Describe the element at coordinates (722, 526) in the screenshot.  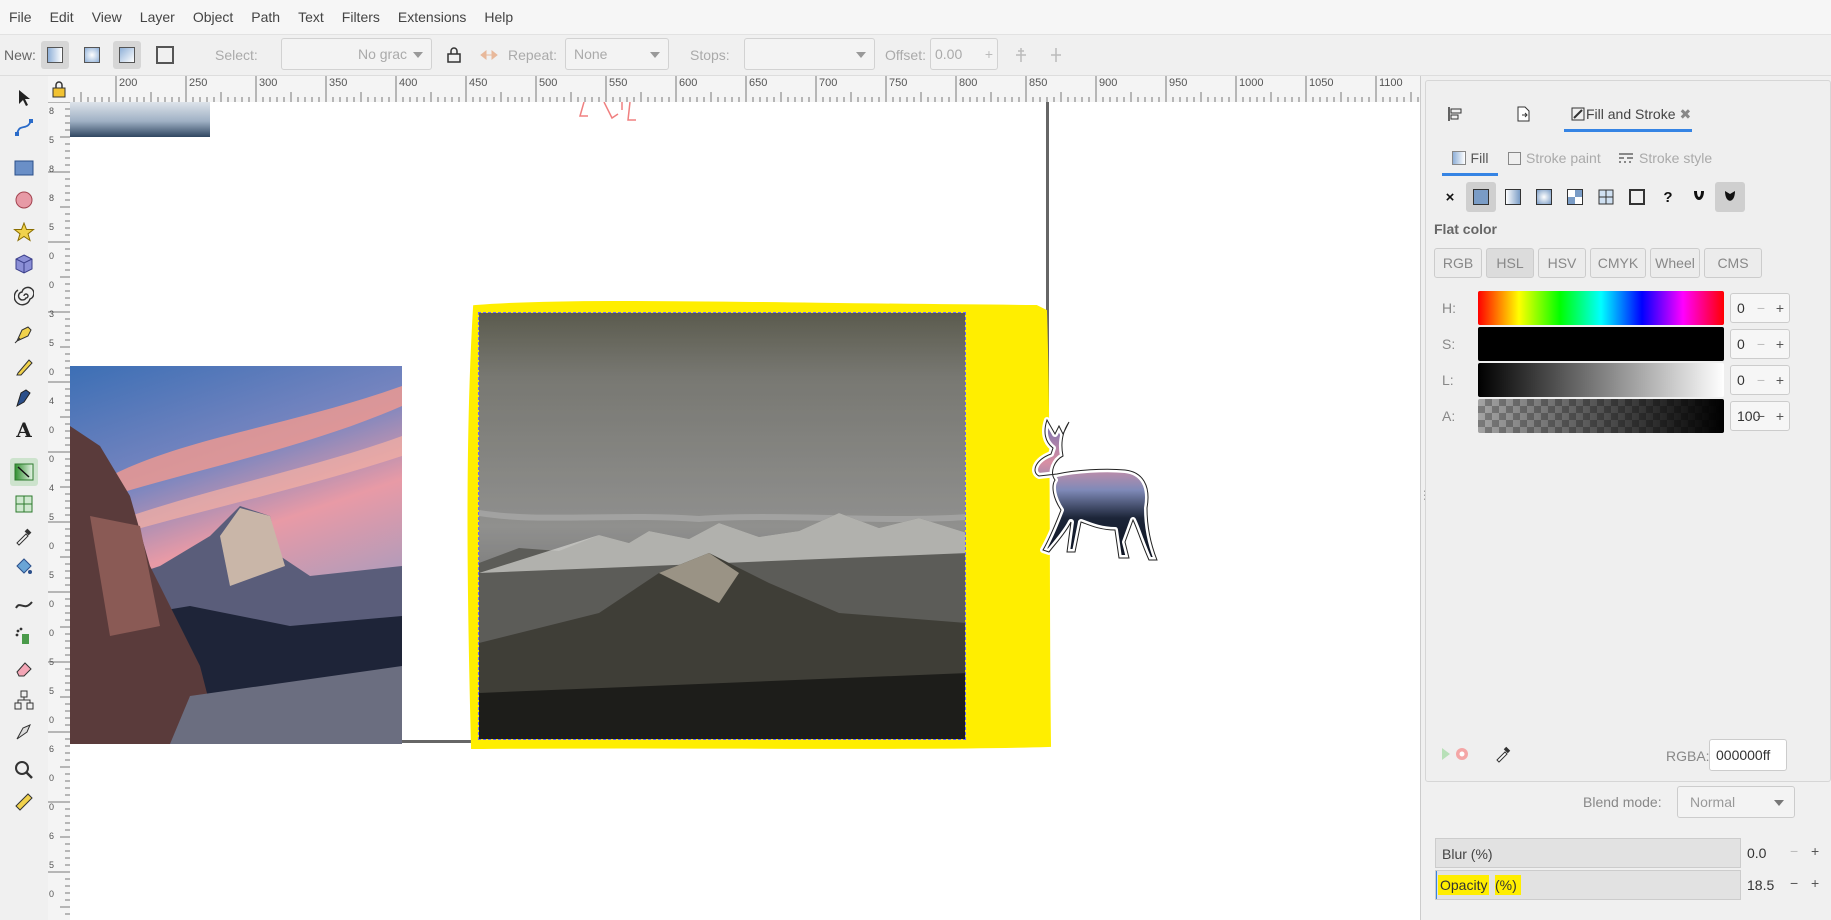
I see `mountain-photo-selected` at that location.